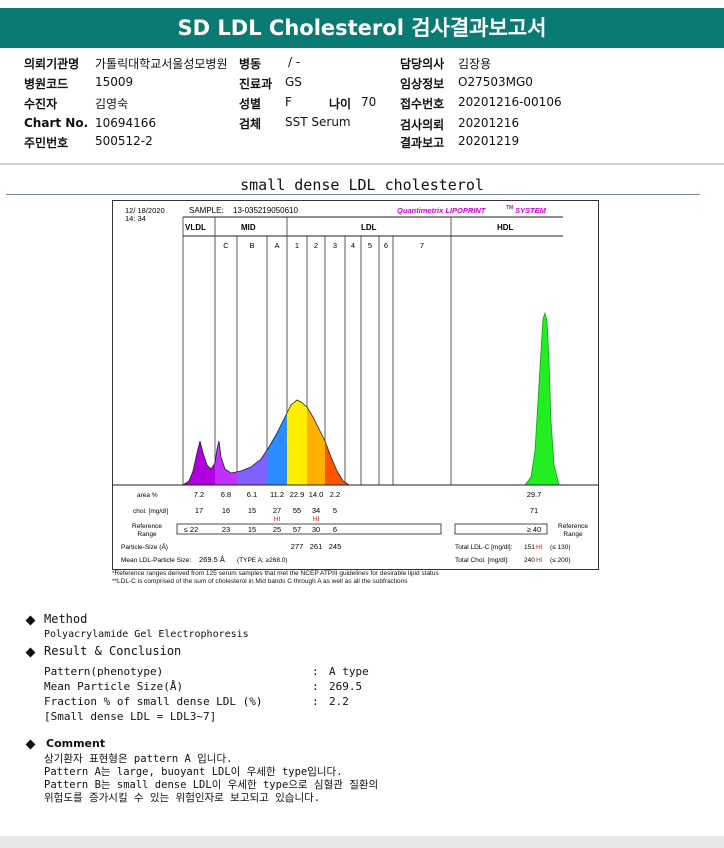  What do you see at coordinates (252, 494) in the screenshot?
I see `area-b: 6.1` at bounding box center [252, 494].